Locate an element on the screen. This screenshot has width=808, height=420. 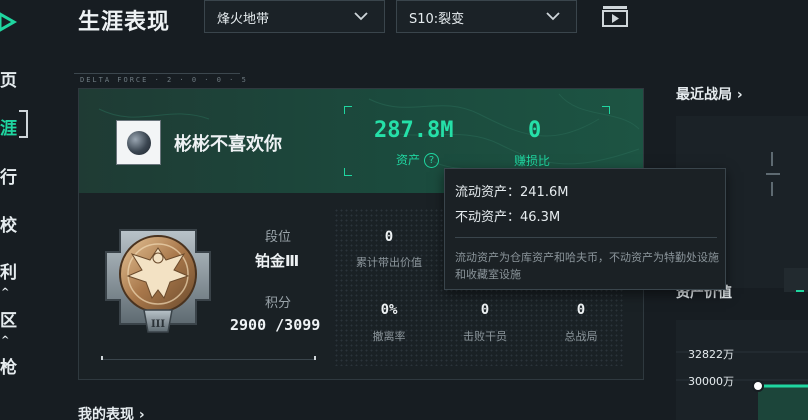
avatar is located at coordinates (138, 142).